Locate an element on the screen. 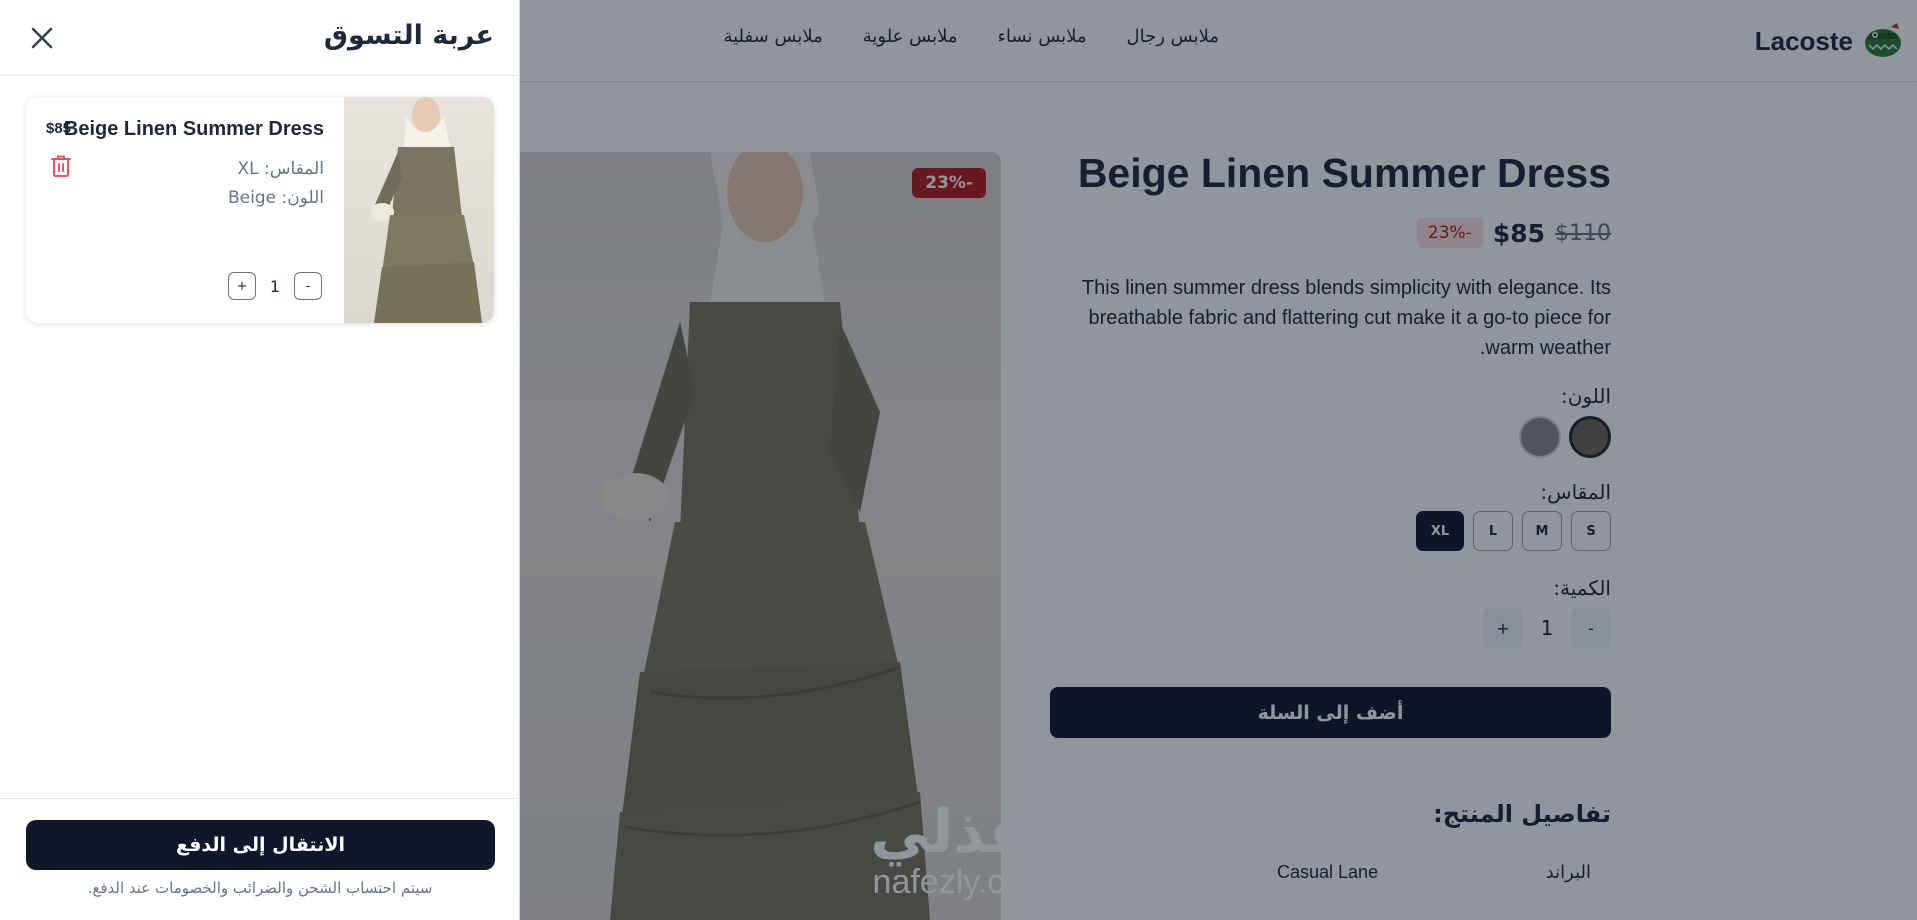  cart-item-thumbnail is located at coordinates (419, 210).